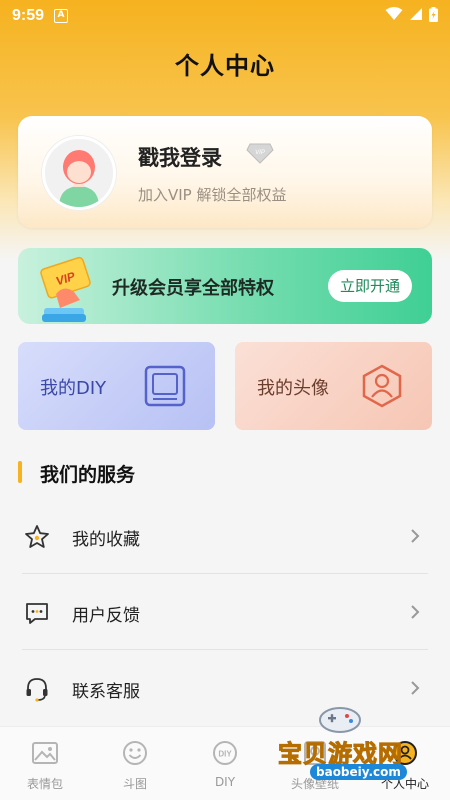 The width and height of the screenshot is (450, 800). I want to click on my-diy-label: 我的DIY, so click(73, 388).